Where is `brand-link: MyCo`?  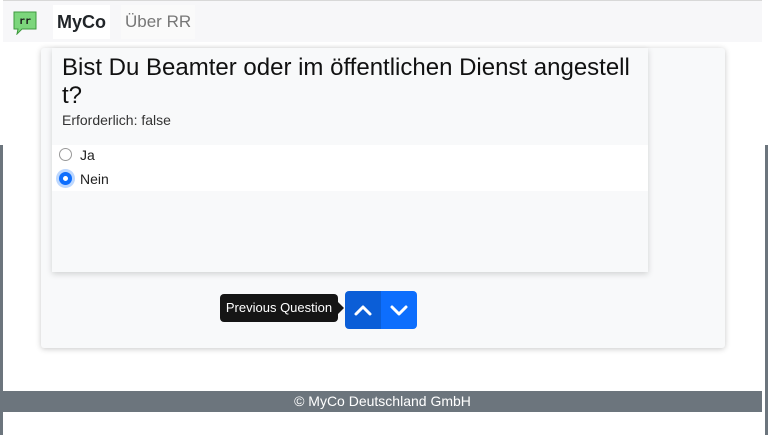
brand-link: MyCo is located at coordinates (81, 22).